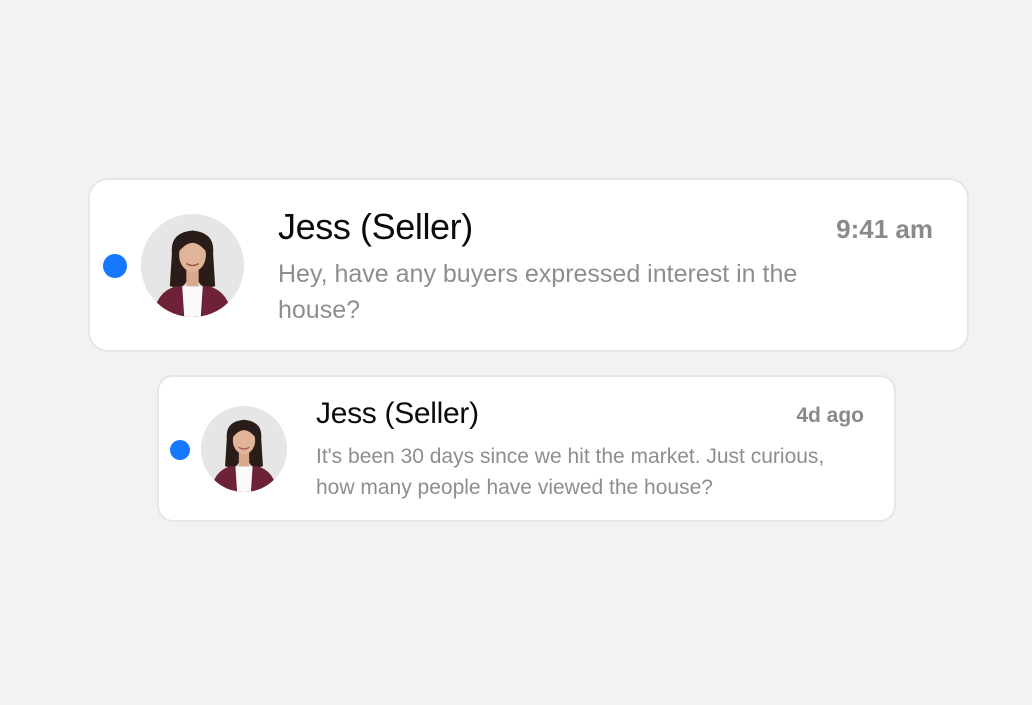 The width and height of the screenshot is (1032, 705). I want to click on message-time: 4d ago, so click(830, 415).